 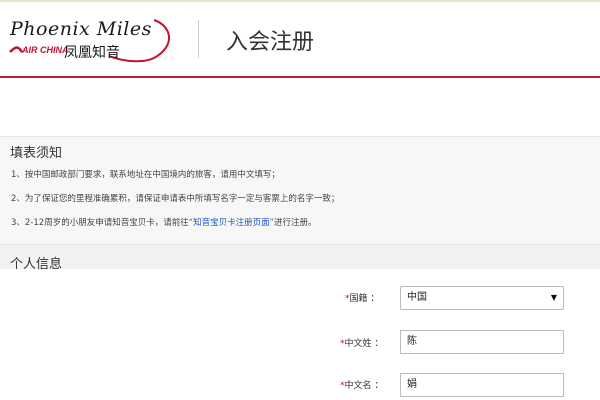 I want to click on given-name-cn-label: *中文名 ：, so click(x=362, y=386).